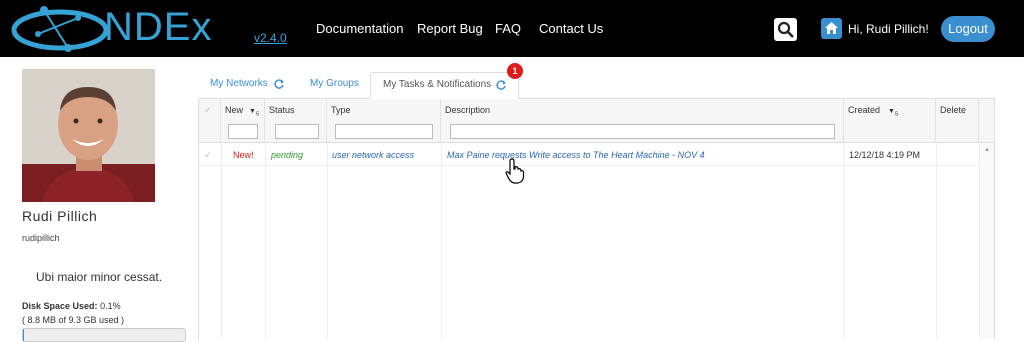 Image resolution: width=1024 pixels, height=342 pixels. What do you see at coordinates (243, 155) in the screenshot?
I see `cell-new: New!` at bounding box center [243, 155].